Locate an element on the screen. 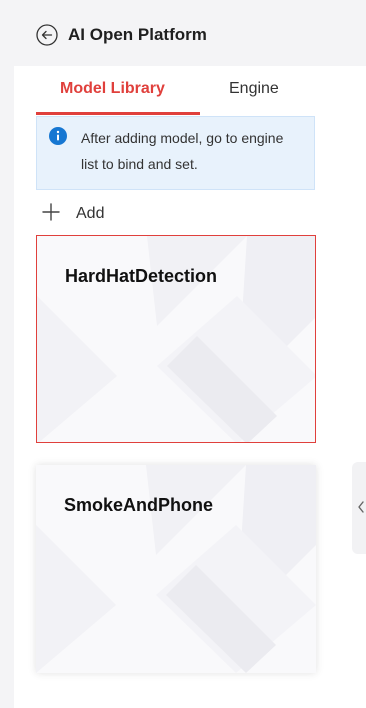 Image resolution: width=366 pixels, height=708 pixels. plus-icon is located at coordinates (51, 214).